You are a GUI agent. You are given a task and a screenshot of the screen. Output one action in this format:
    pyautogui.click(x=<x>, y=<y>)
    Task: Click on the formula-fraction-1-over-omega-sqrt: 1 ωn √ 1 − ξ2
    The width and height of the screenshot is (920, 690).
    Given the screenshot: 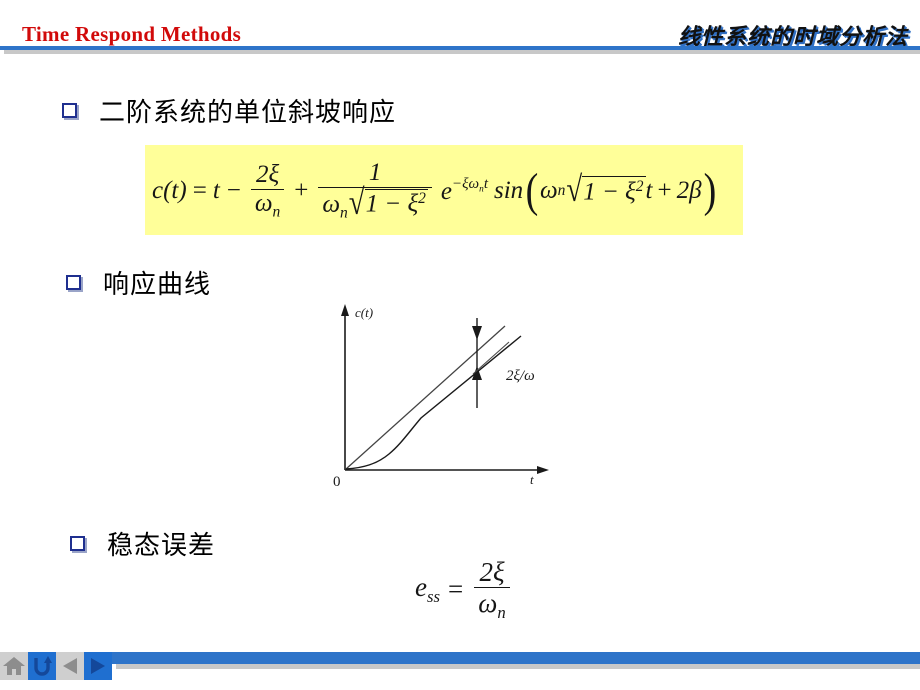 What is the action you would take?
    pyautogui.click(x=375, y=190)
    